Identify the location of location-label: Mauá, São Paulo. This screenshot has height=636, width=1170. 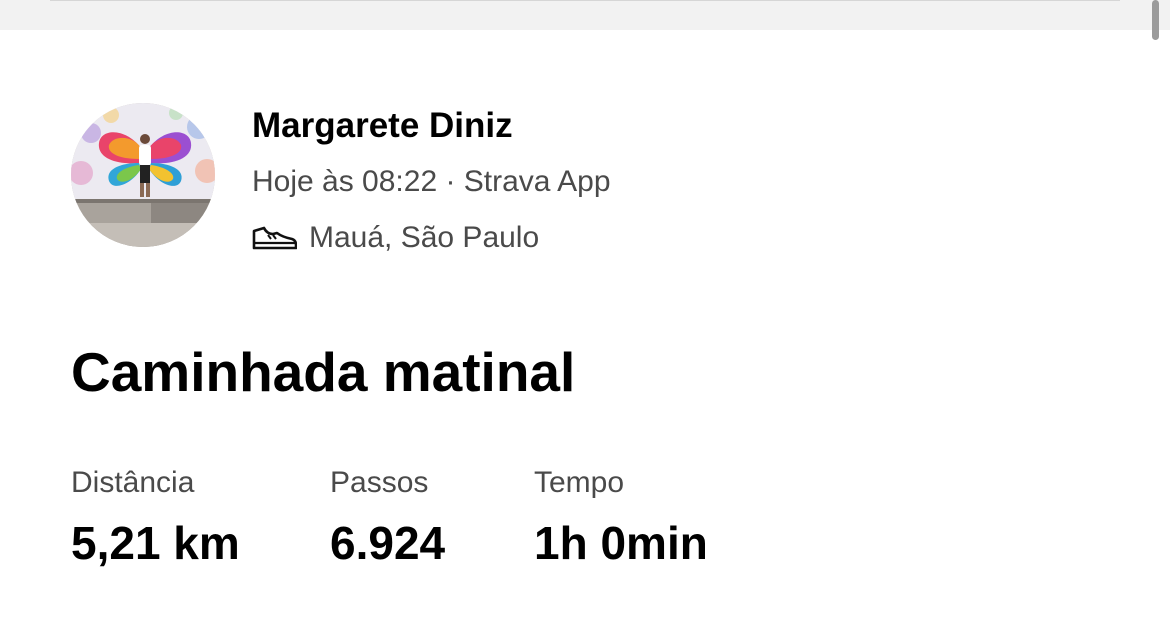
(424, 237).